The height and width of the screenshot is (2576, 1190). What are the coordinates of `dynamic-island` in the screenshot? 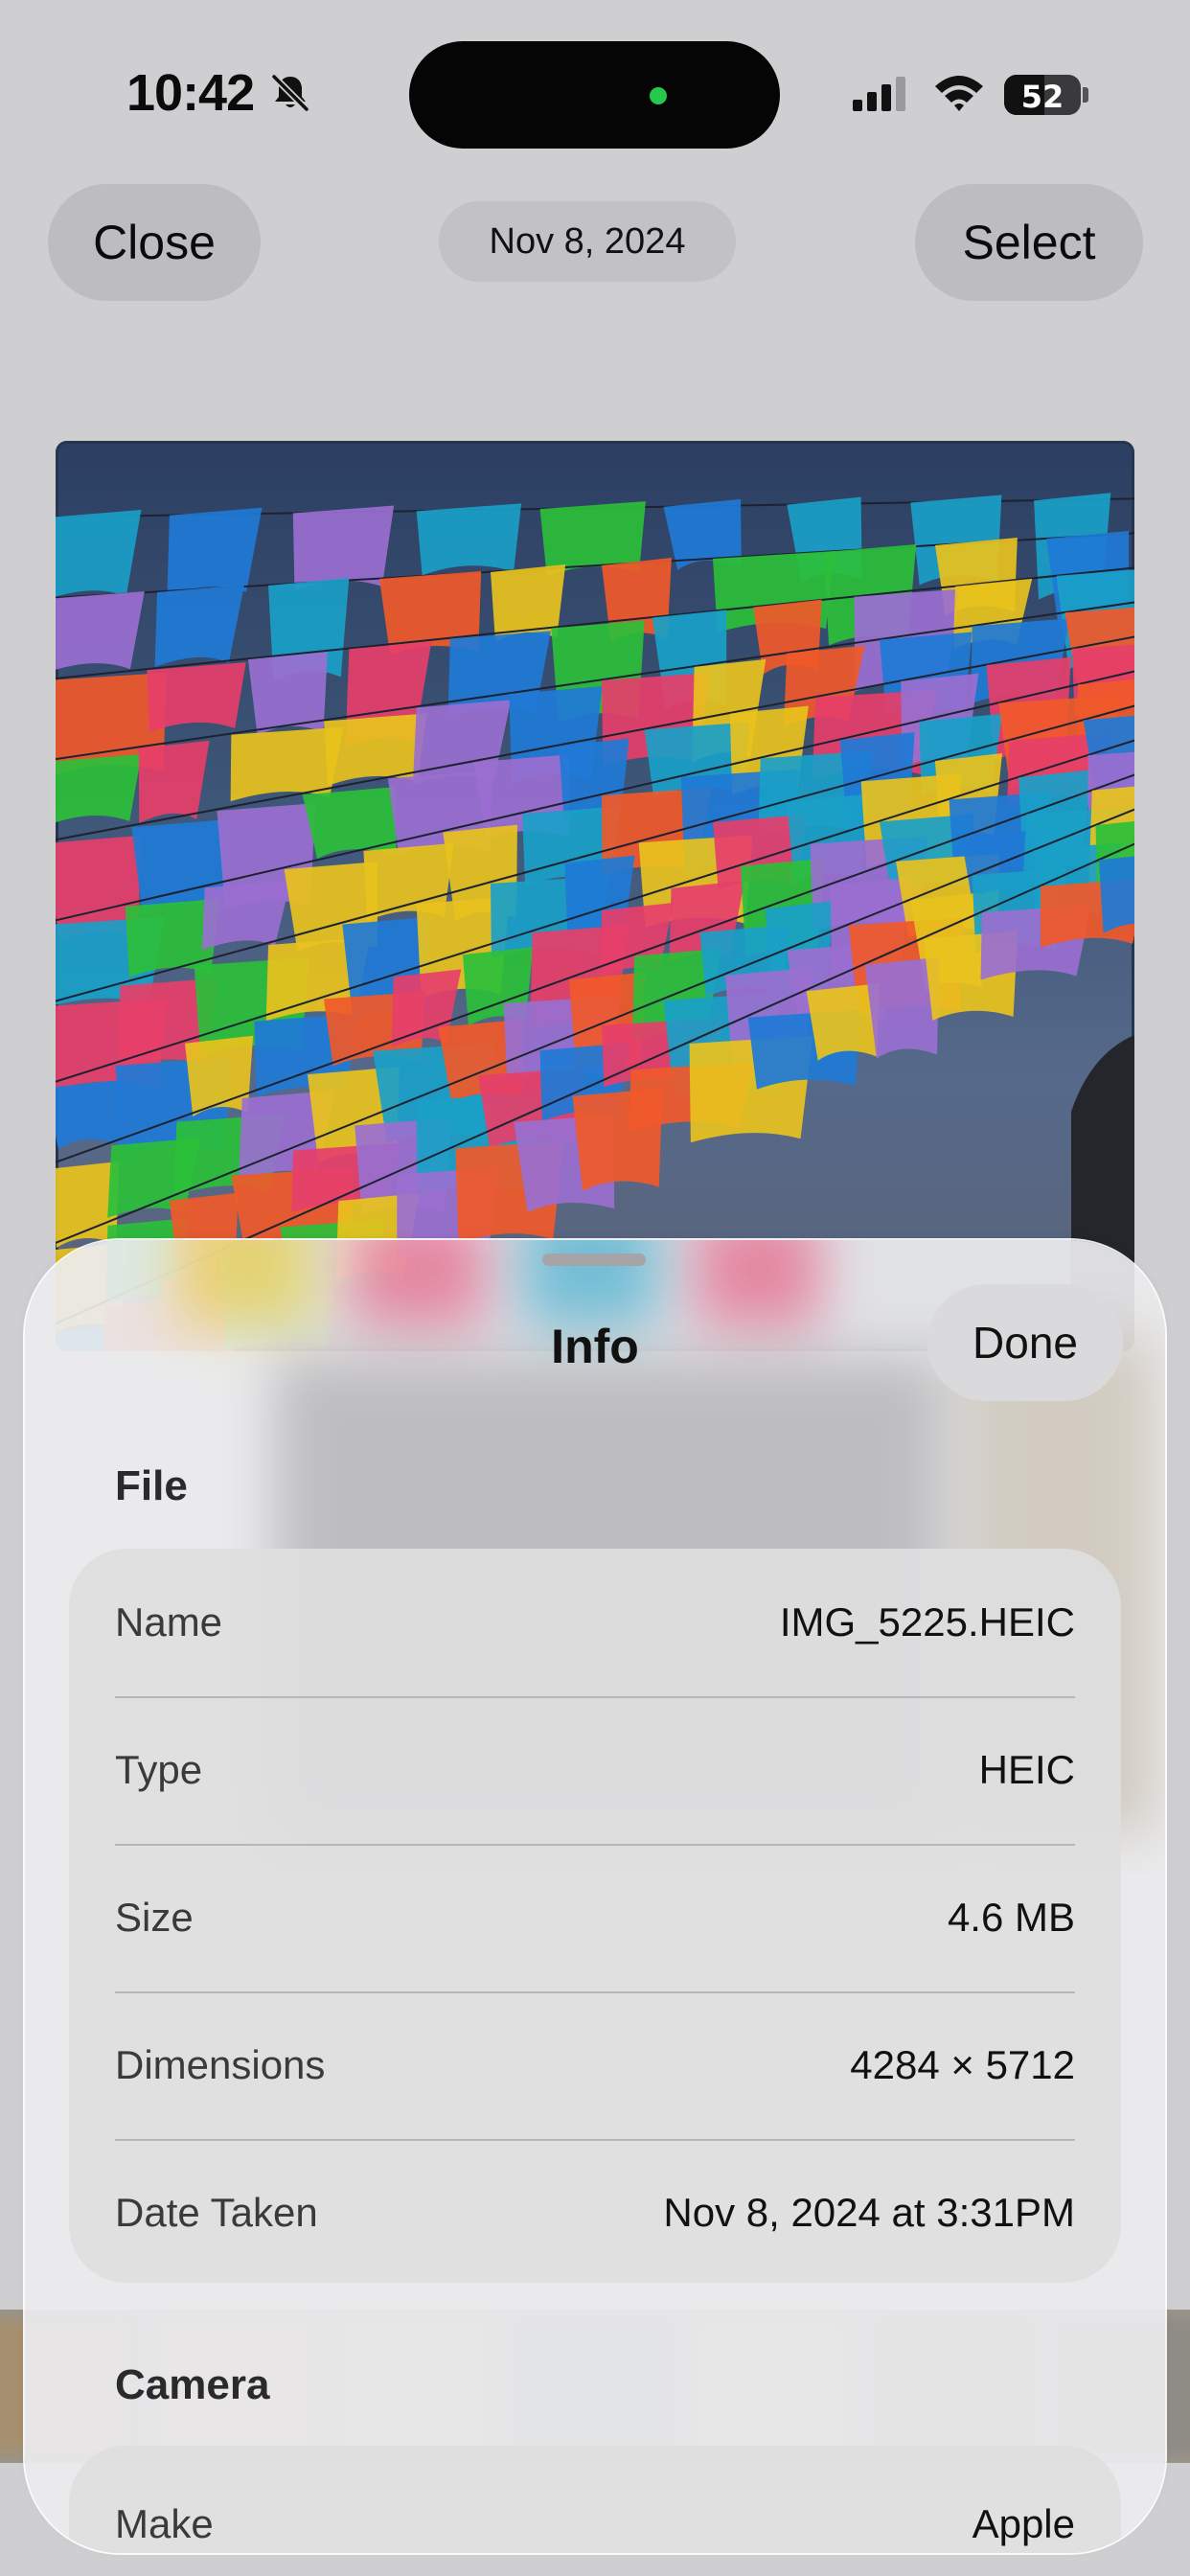 It's located at (594, 95).